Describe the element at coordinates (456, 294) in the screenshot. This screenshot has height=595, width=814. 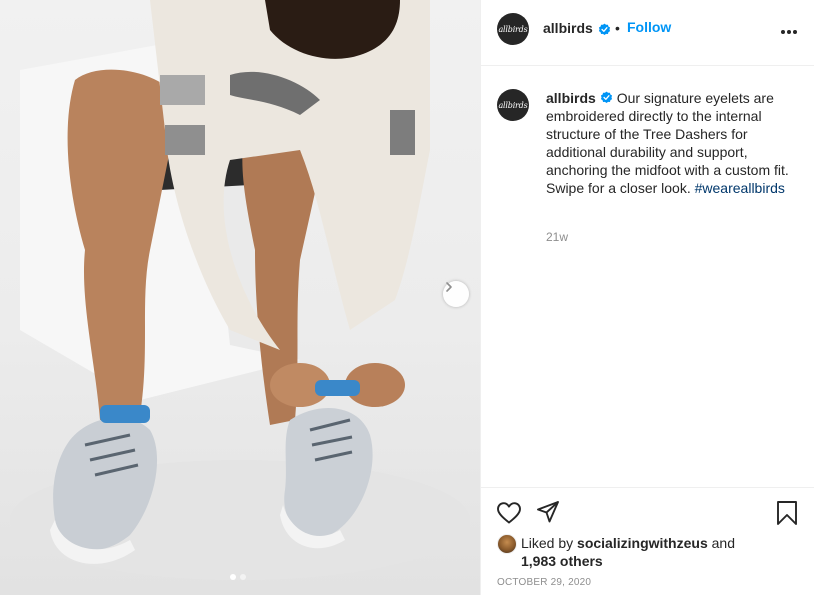
I see `carousel-next-button` at that location.